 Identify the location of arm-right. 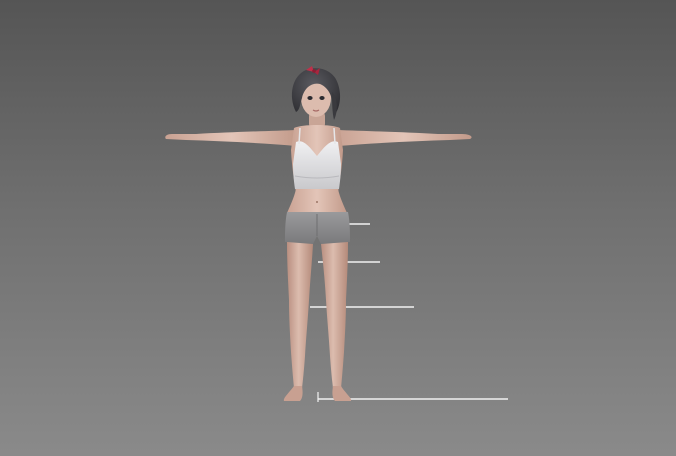
(404, 138).